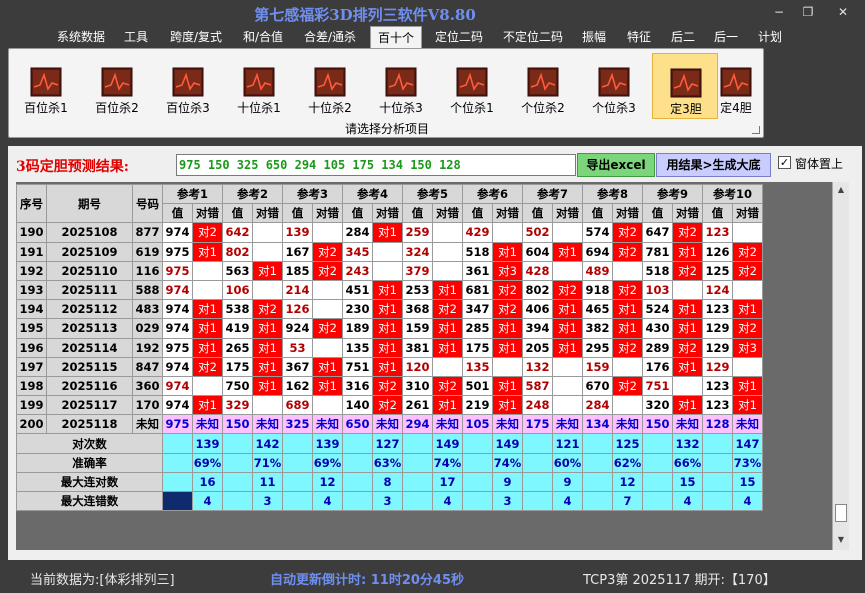 This screenshot has height=593, width=865. I want to click on menu-item-5: 百十个, so click(396, 37).